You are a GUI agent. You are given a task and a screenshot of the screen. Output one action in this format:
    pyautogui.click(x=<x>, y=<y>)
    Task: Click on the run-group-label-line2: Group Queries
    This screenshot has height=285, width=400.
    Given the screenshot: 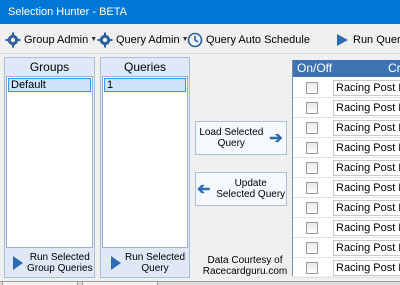 What is the action you would take?
    pyautogui.click(x=60, y=268)
    